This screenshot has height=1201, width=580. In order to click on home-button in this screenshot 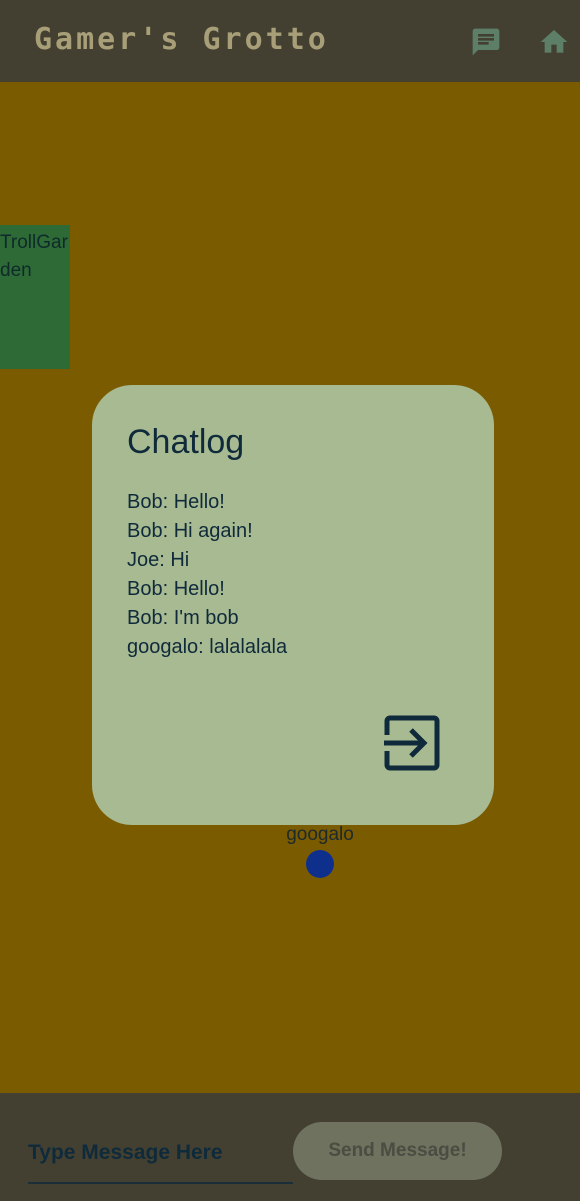, I will do `click(554, 42)`.